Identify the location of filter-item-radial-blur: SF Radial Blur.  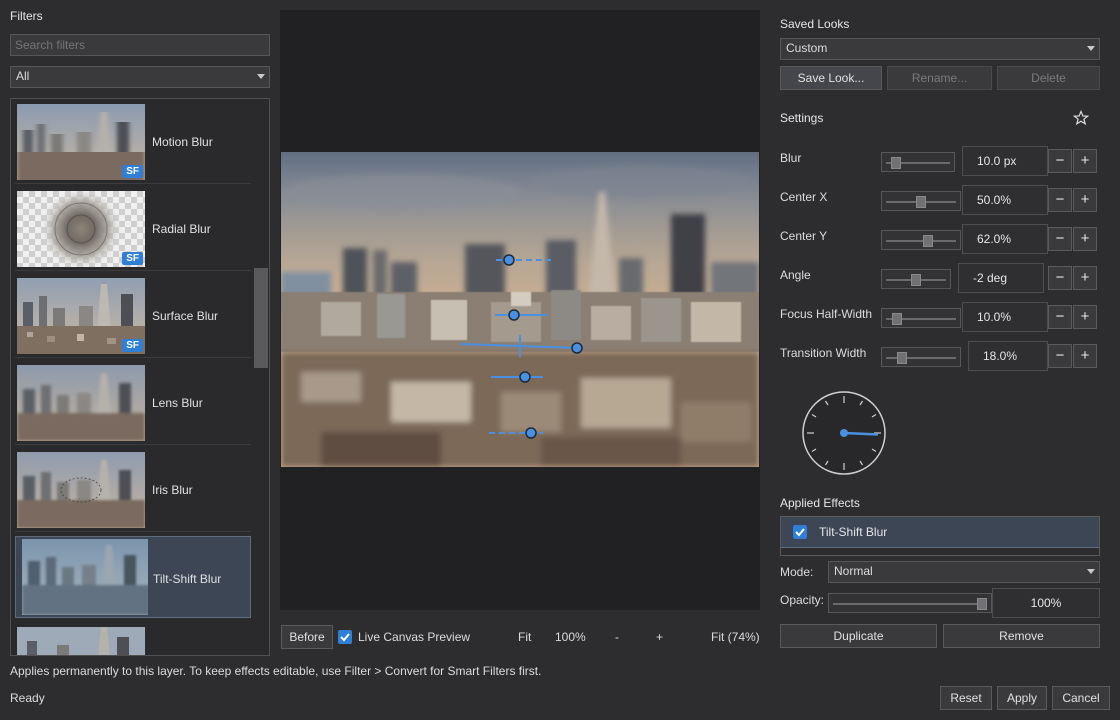
(133, 229).